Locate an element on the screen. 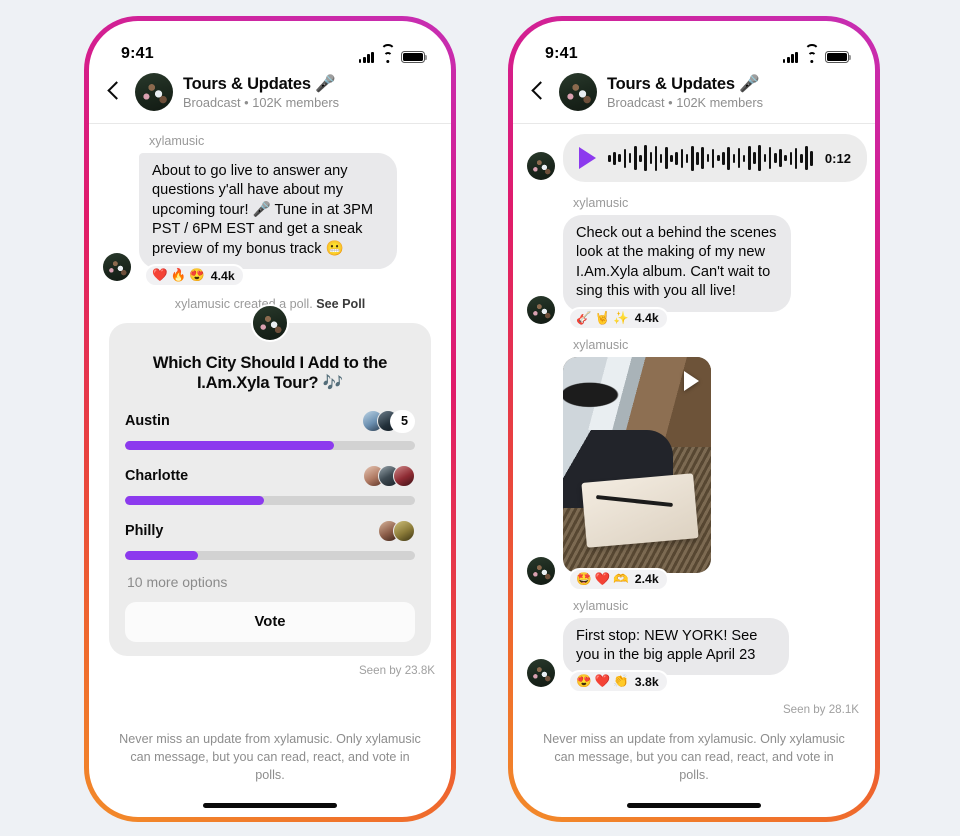 This screenshot has width=960, height=836. bubble-wrapper: 🤩 ❤️ 🫶 2.4k is located at coordinates (637, 473).